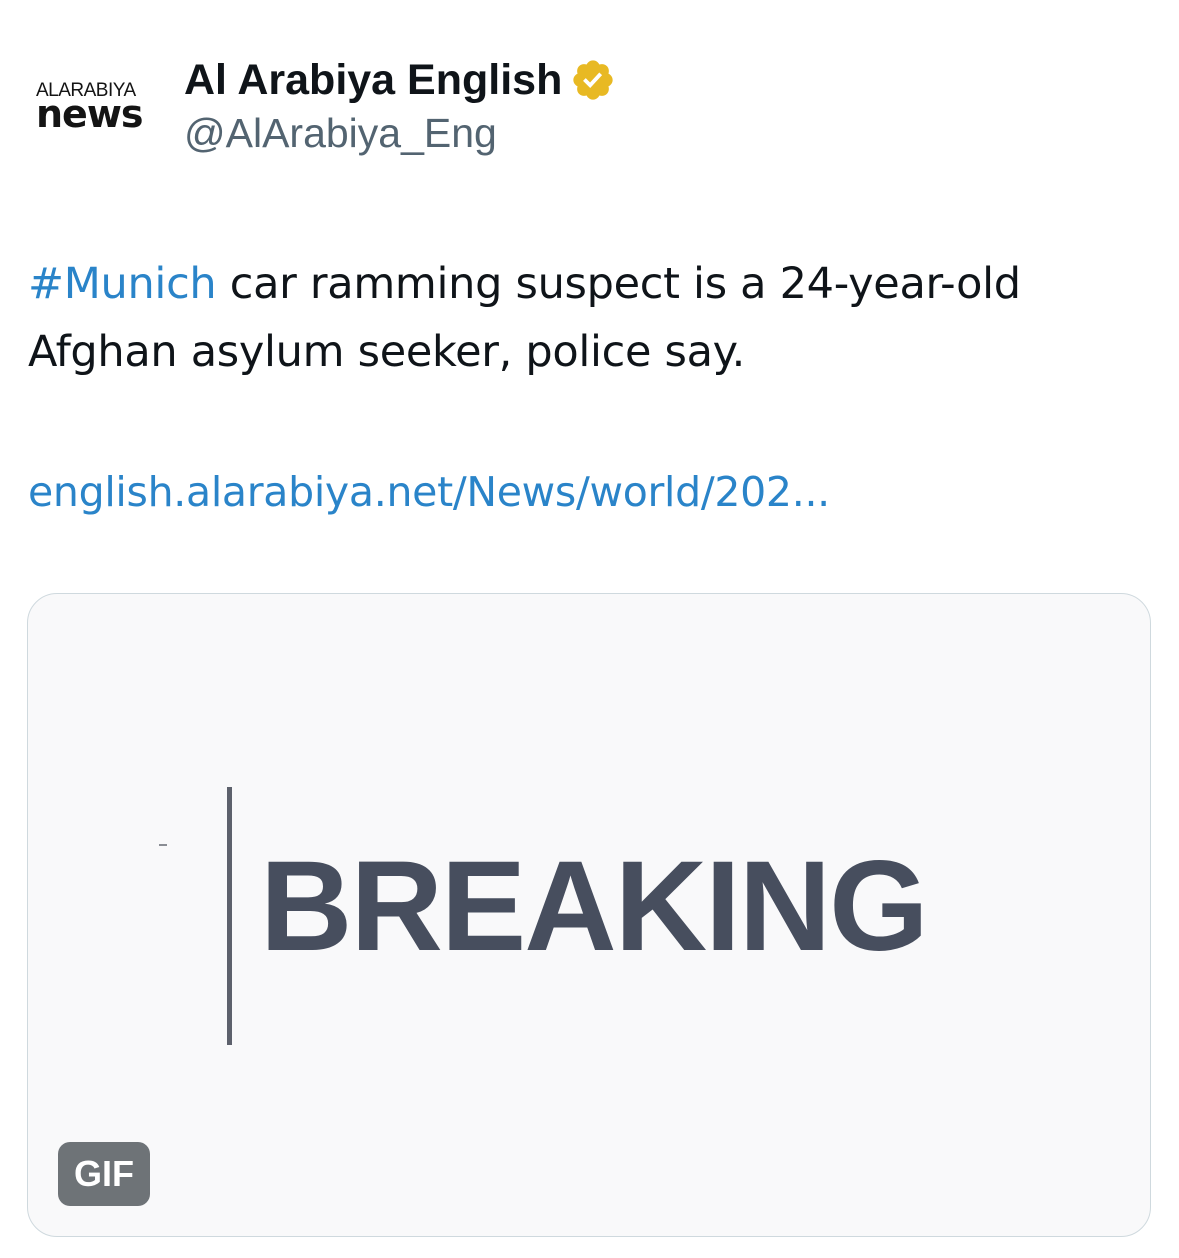  I want to click on breaking-dash-mark, so click(163, 845).